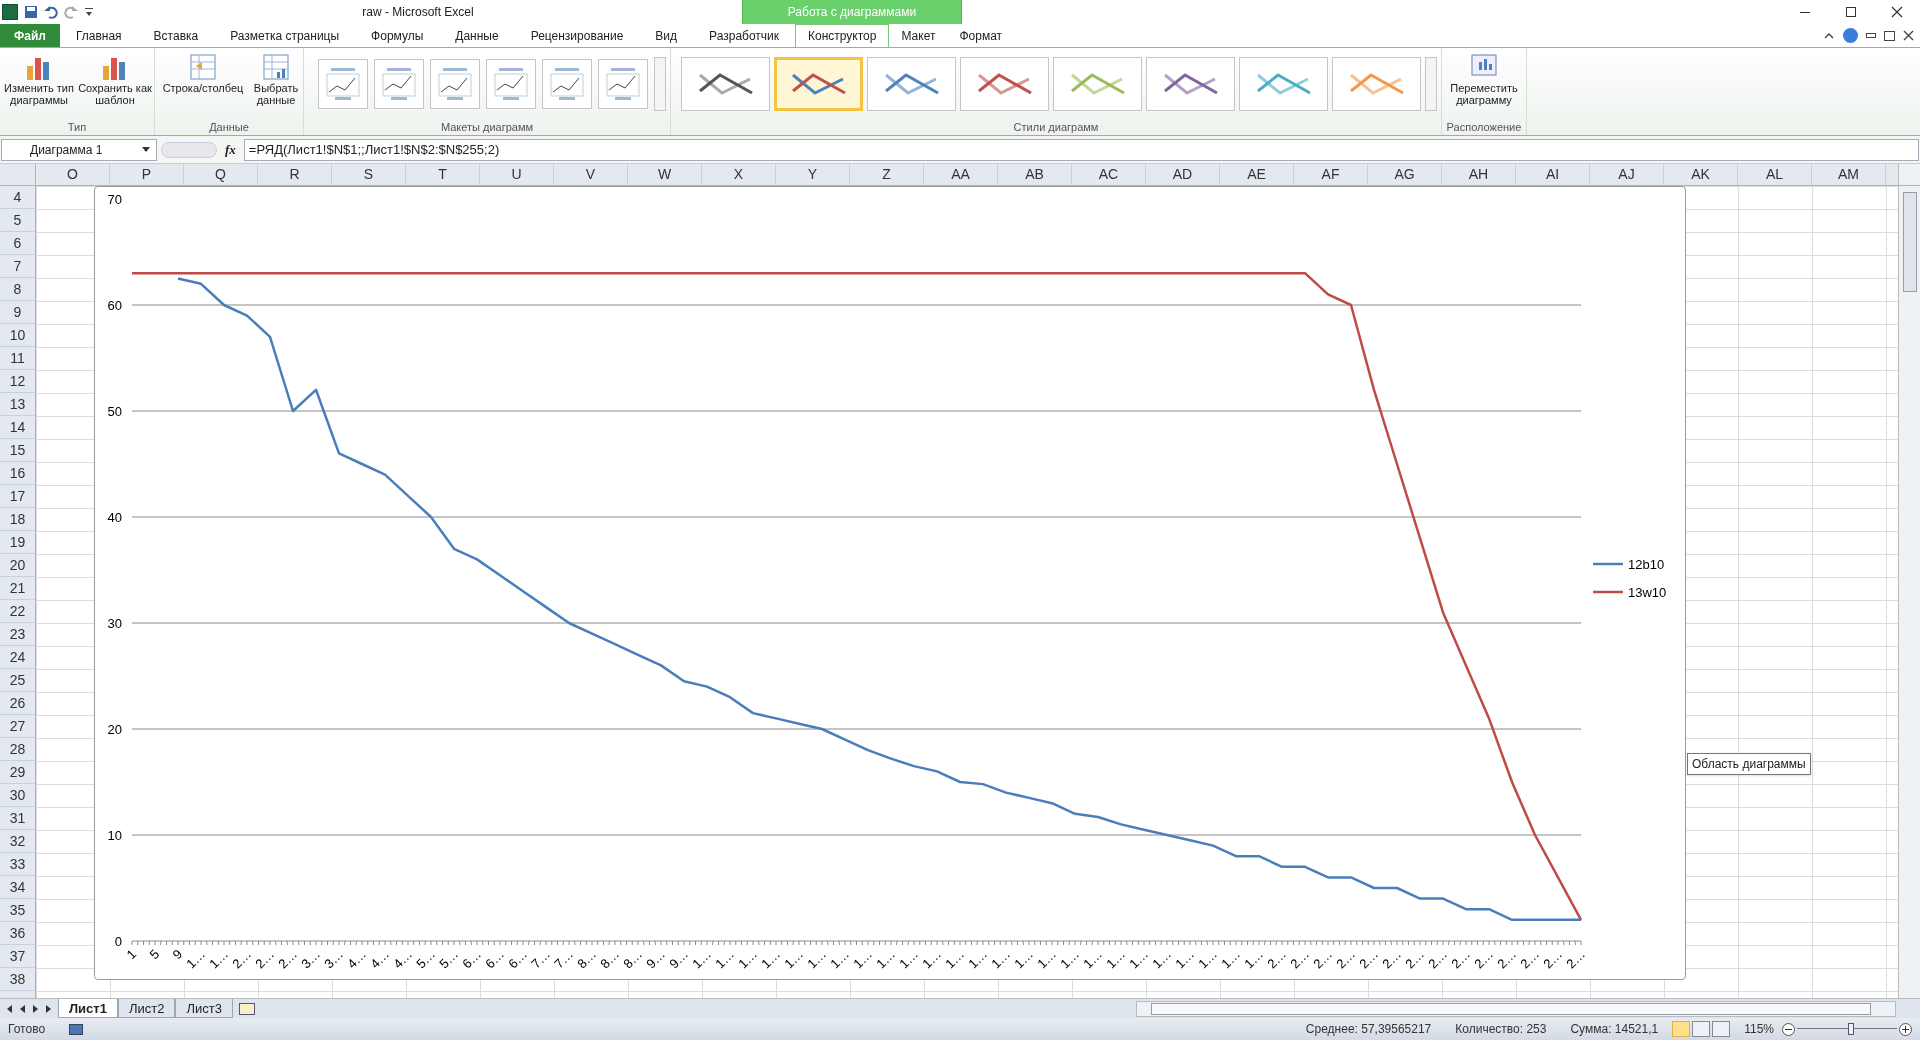 This screenshot has width=1920, height=1040. Describe the element at coordinates (1909, 592) in the screenshot. I see `vertical-scrollbar` at that location.